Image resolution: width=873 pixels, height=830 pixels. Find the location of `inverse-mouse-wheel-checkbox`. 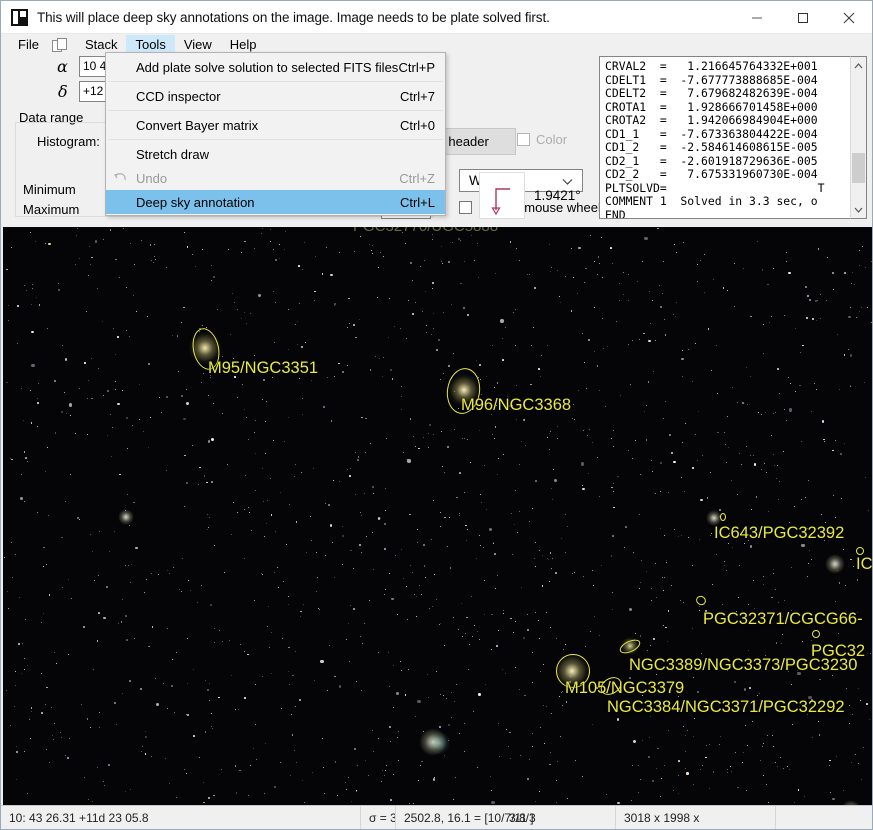

inverse-mouse-wheel-checkbox is located at coordinates (465, 207).